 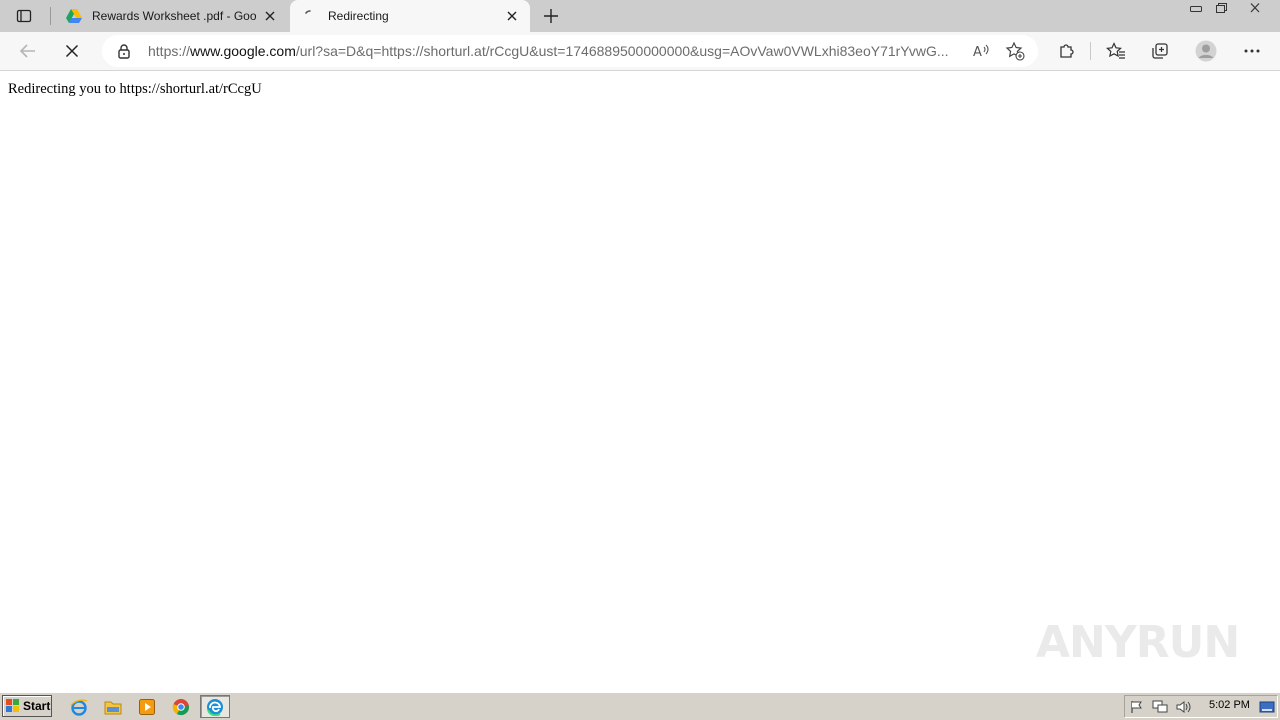 I want to click on toolbar-separator, so click(x=1090, y=51).